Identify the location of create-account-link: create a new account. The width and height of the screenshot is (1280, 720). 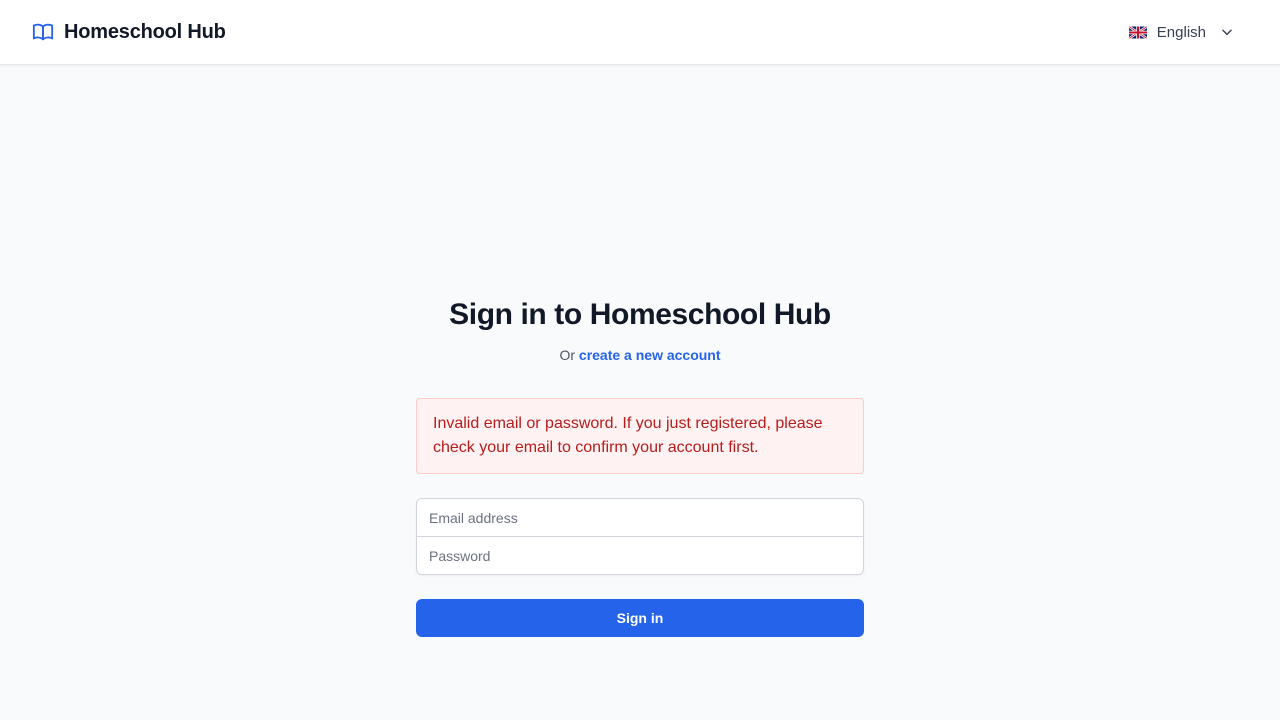
(650, 355).